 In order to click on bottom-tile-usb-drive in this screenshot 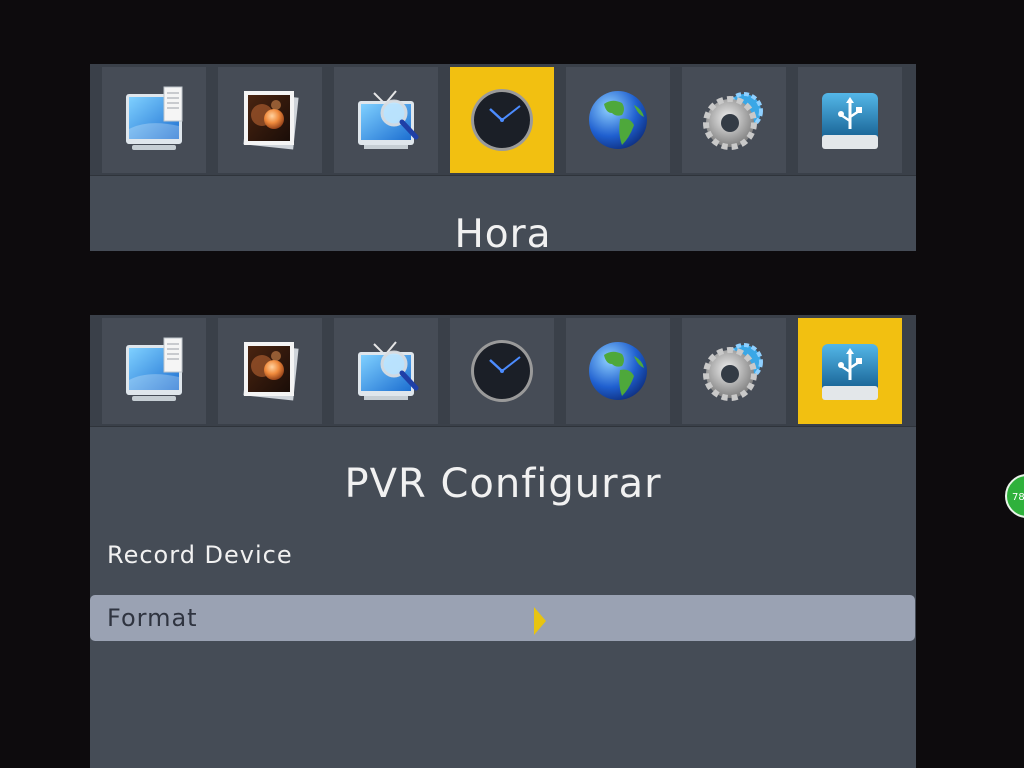, I will do `click(850, 371)`.